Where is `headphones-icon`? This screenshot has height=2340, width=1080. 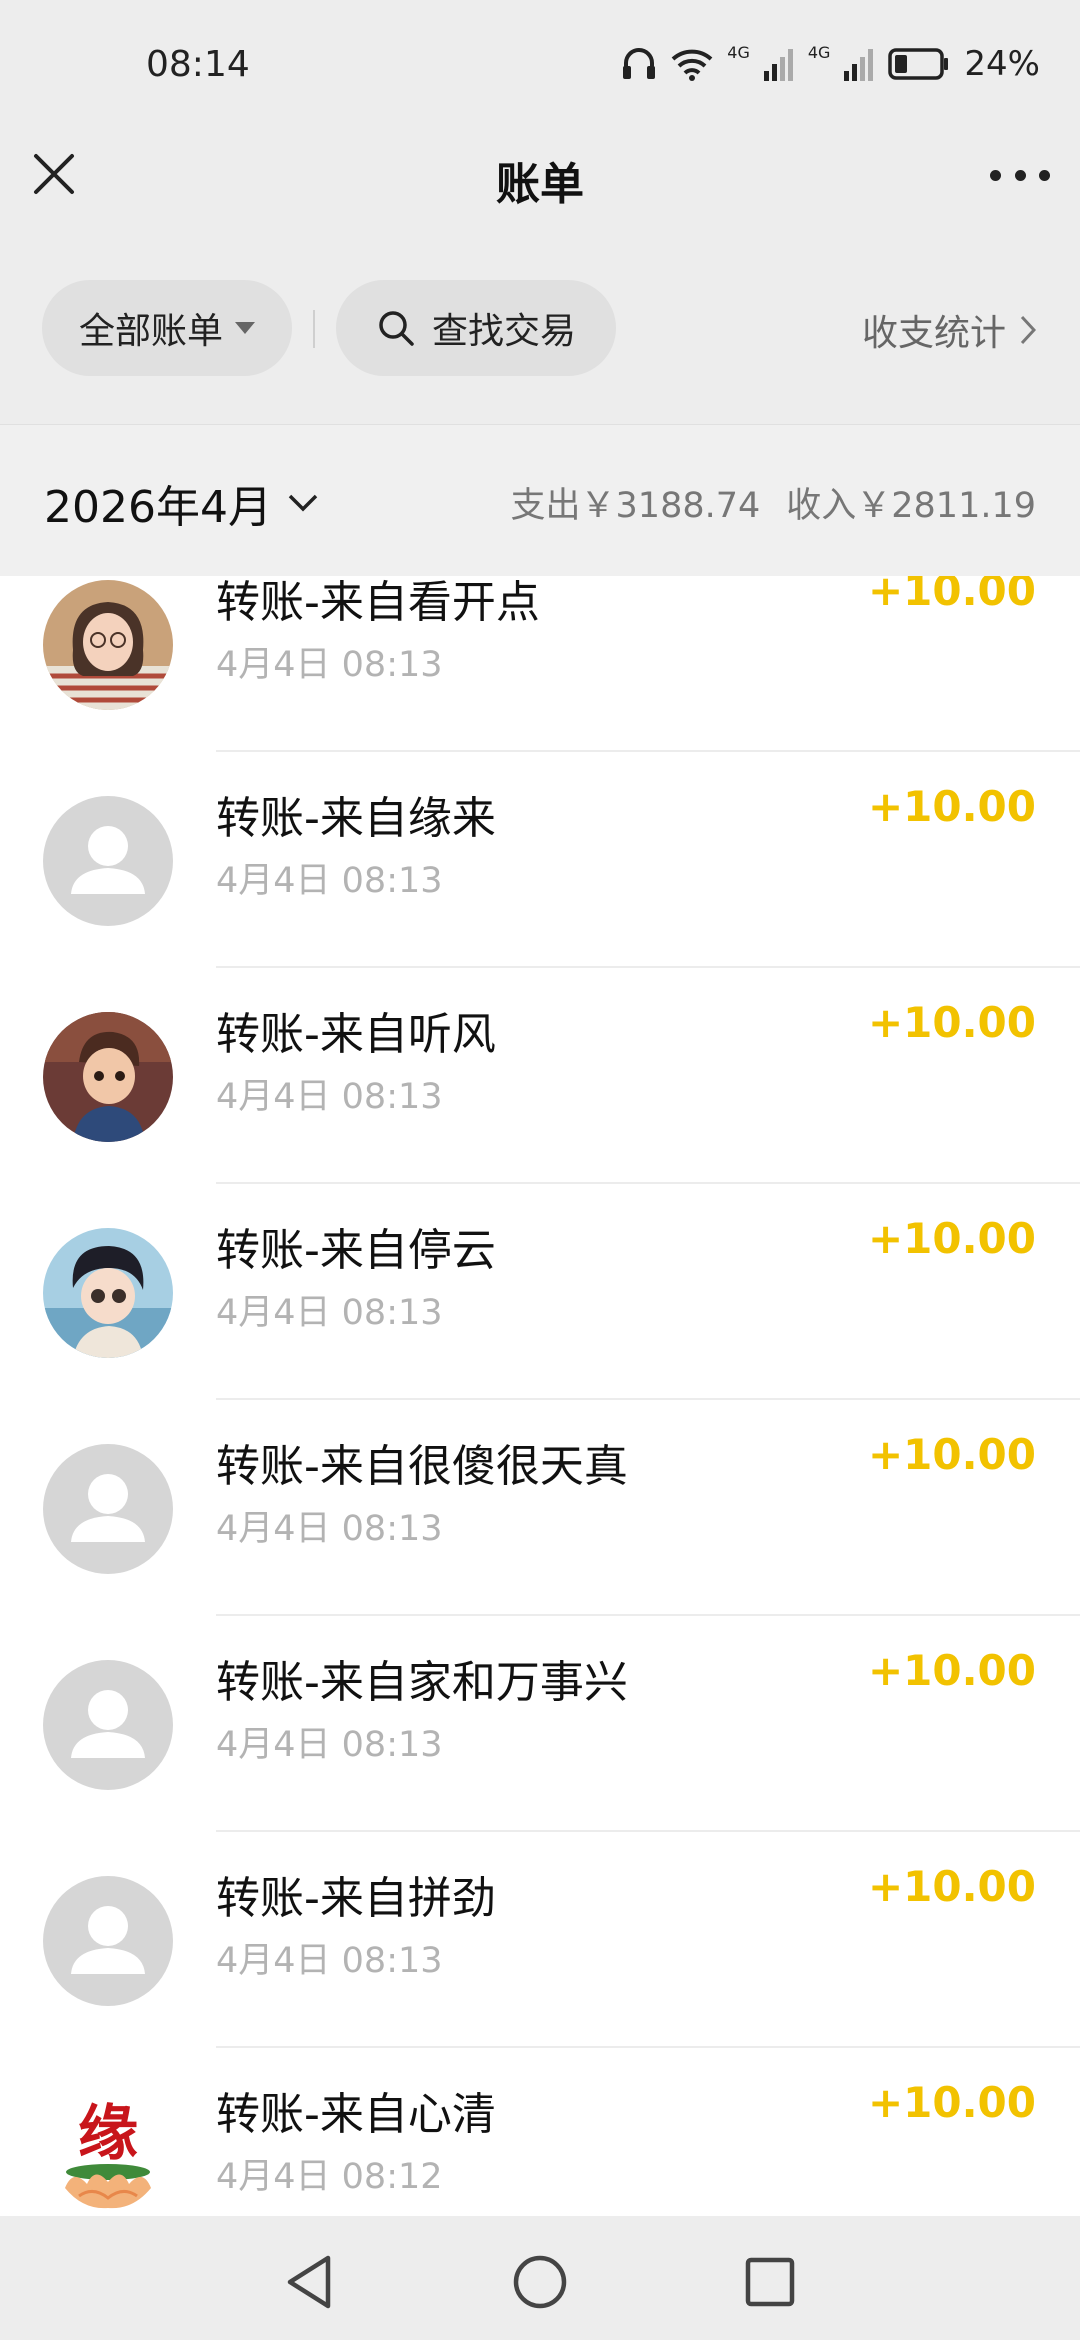
headphones-icon is located at coordinates (639, 63).